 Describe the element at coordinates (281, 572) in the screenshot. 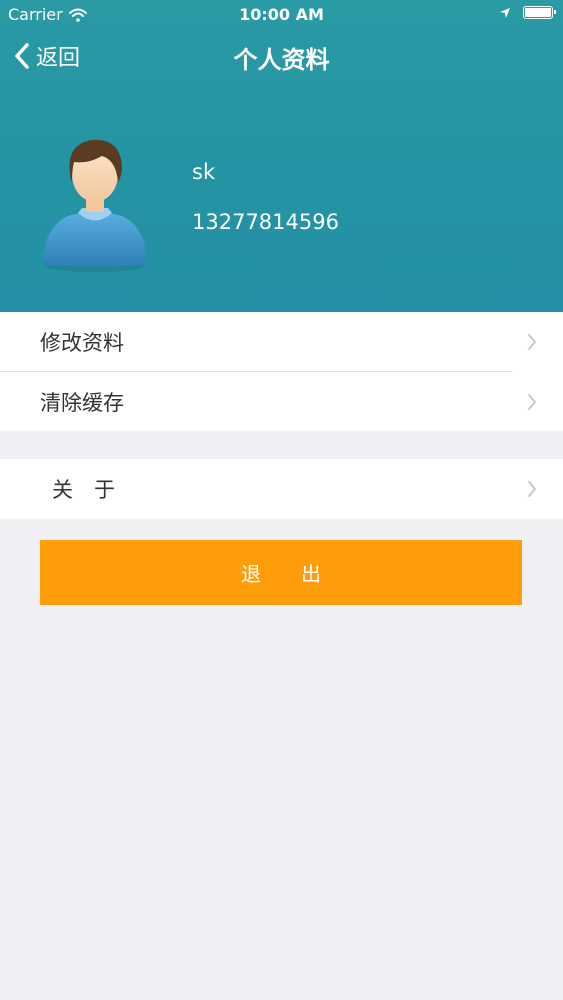

I see `logout-button: 退 出` at that location.